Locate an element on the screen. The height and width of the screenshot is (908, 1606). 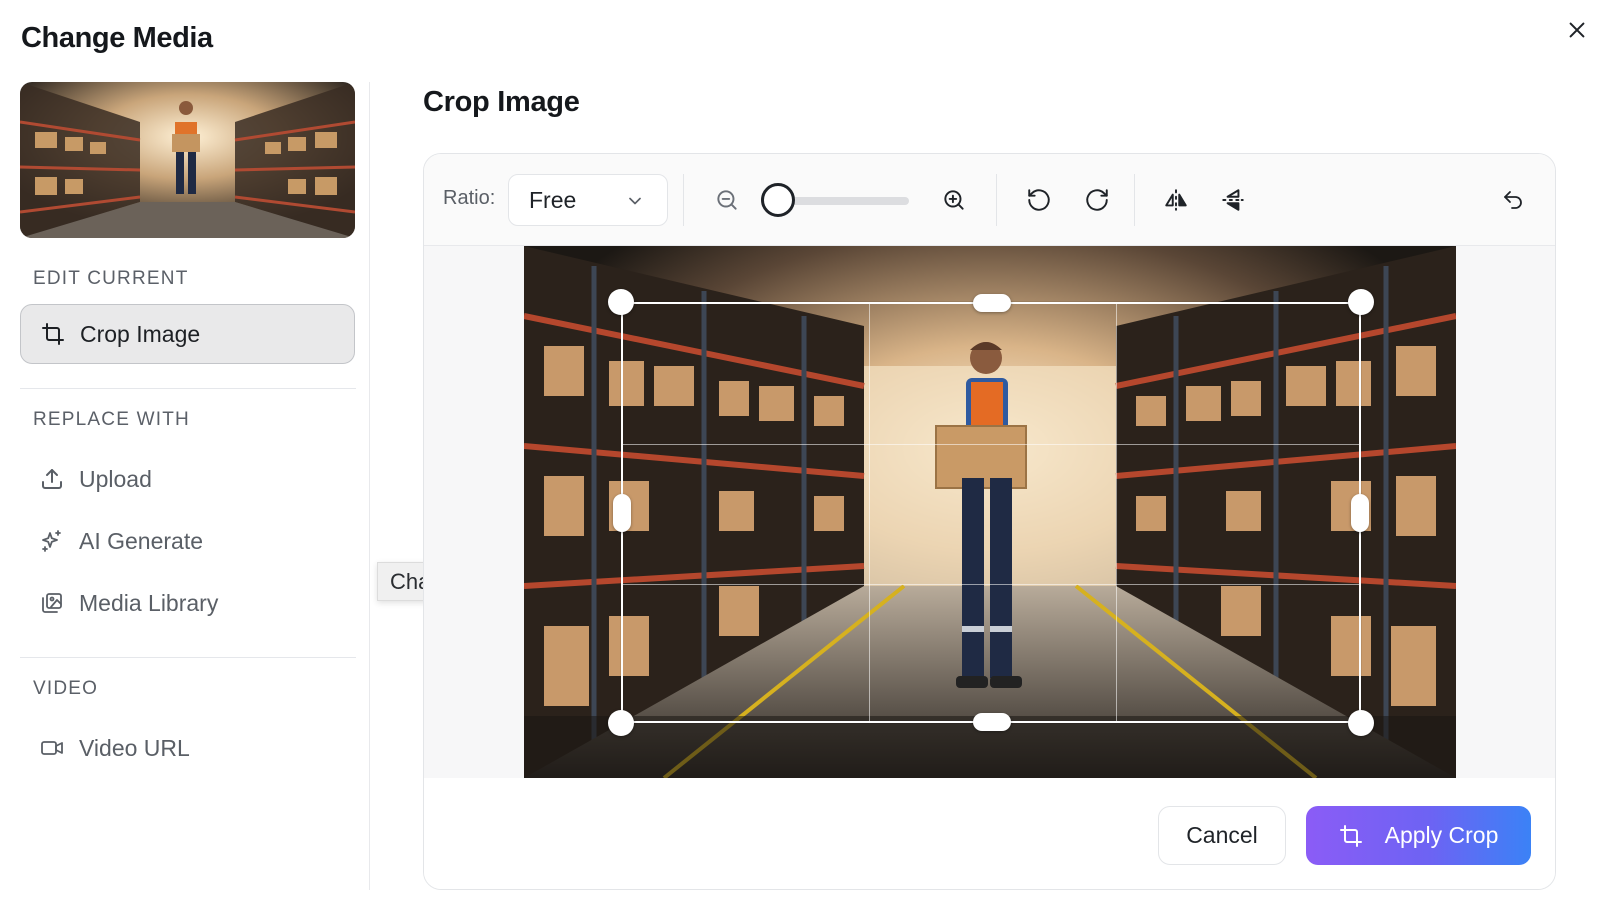
sidebar-item-label: AI Generate is located at coordinates (141, 540).